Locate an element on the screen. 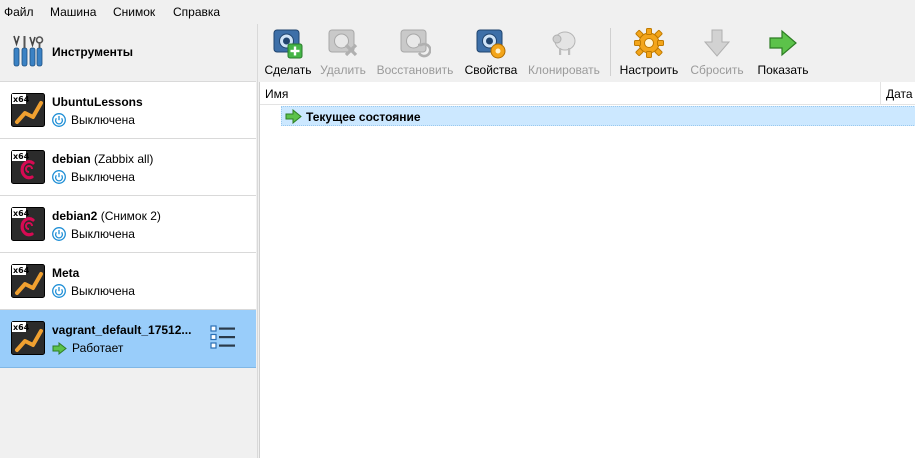 This screenshot has width=915, height=458. vm-item-vagrant-default: x64 vagrant_default_17512... Работает is located at coordinates (128, 339).